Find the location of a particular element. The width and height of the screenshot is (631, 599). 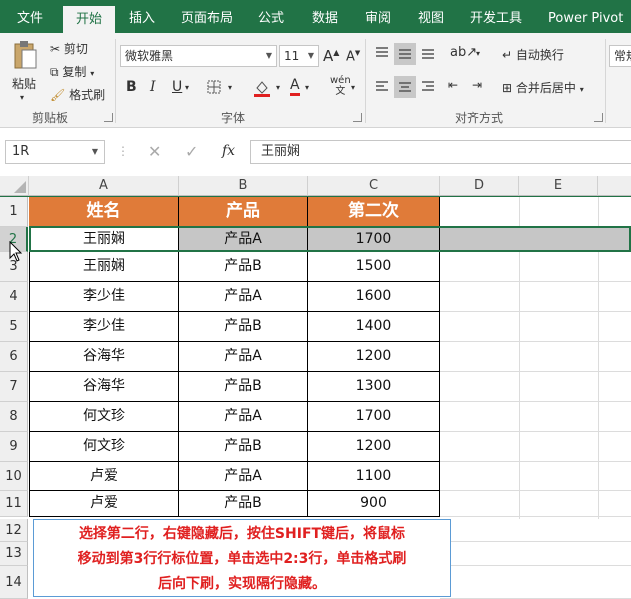

row-header-11: 11 is located at coordinates (14, 504).